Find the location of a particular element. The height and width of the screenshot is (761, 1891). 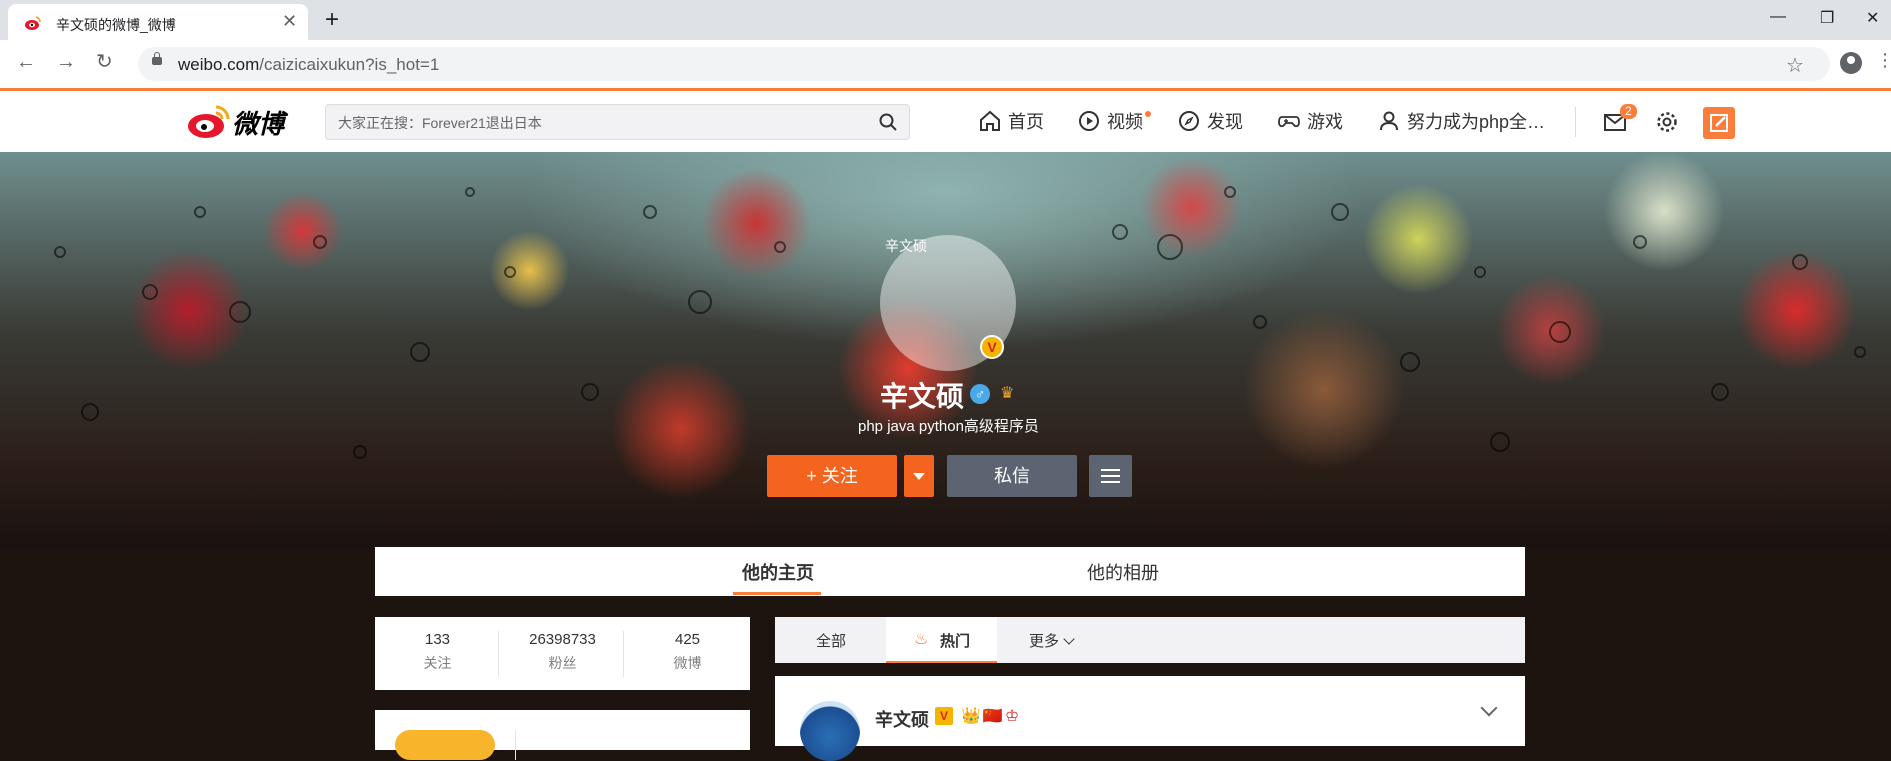

message-button: 私信 is located at coordinates (1012, 476).